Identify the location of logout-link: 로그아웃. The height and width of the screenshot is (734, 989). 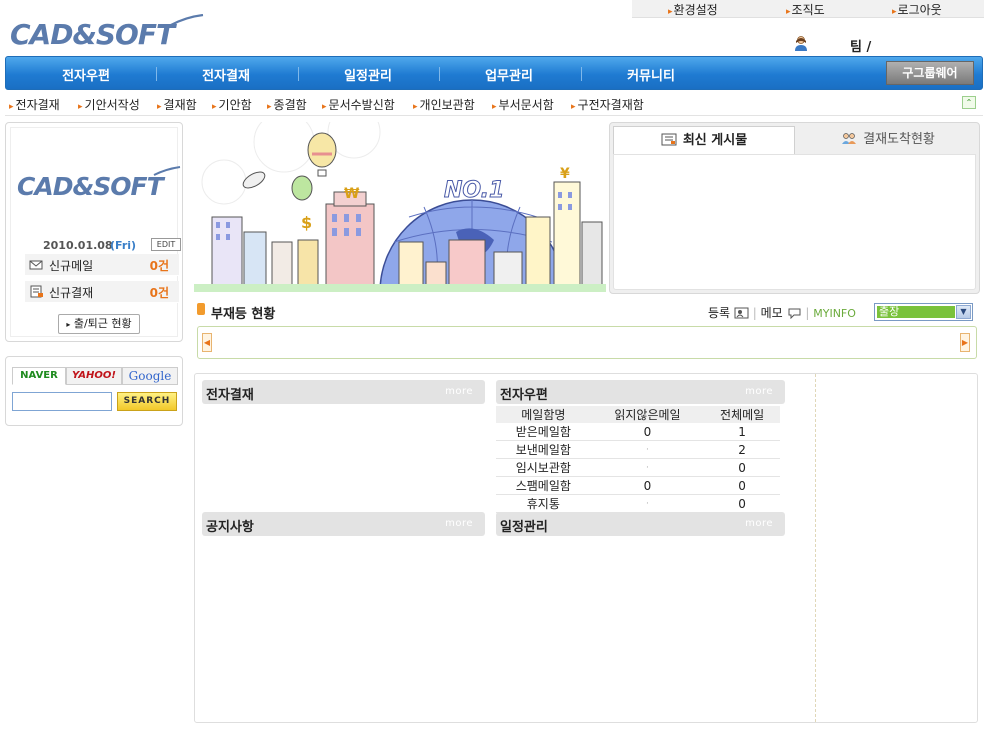
(917, 9).